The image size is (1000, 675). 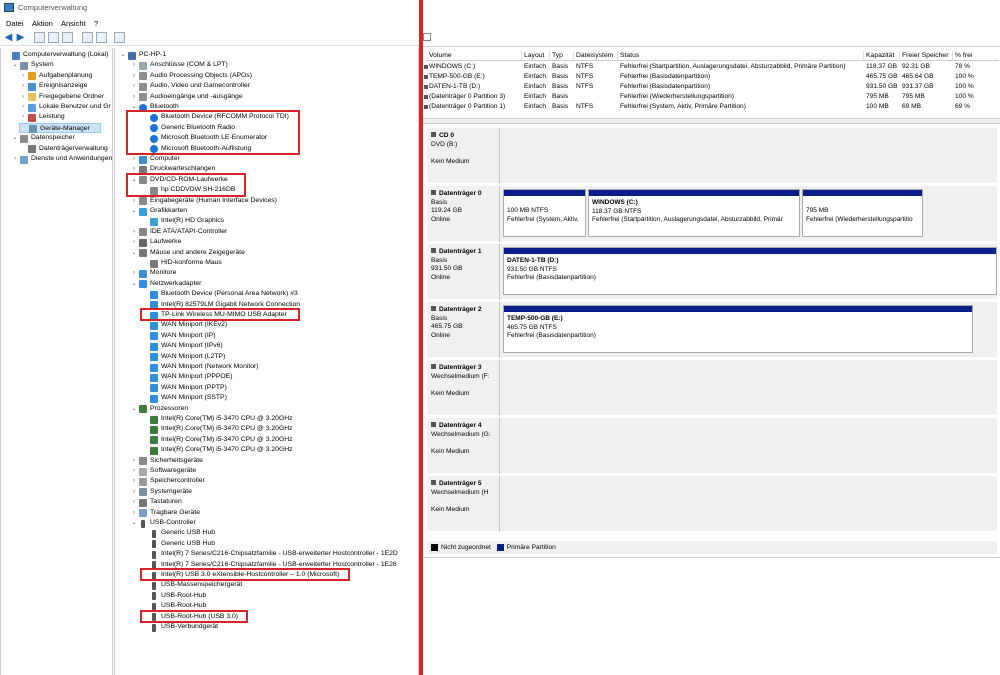 I want to click on column-header: % frei, so click(x=963, y=55).